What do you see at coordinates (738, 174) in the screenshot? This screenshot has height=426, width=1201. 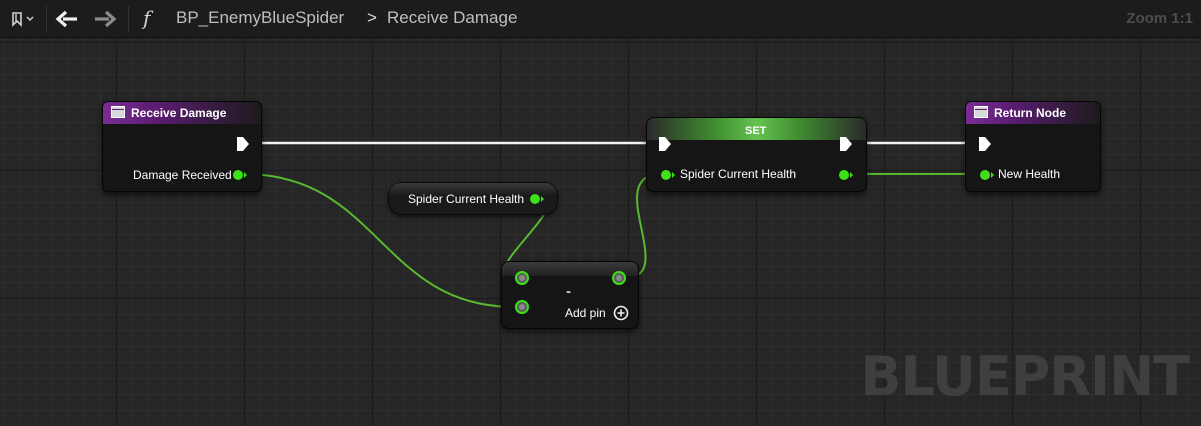 I see `pin-label: Spider Current Health` at bounding box center [738, 174].